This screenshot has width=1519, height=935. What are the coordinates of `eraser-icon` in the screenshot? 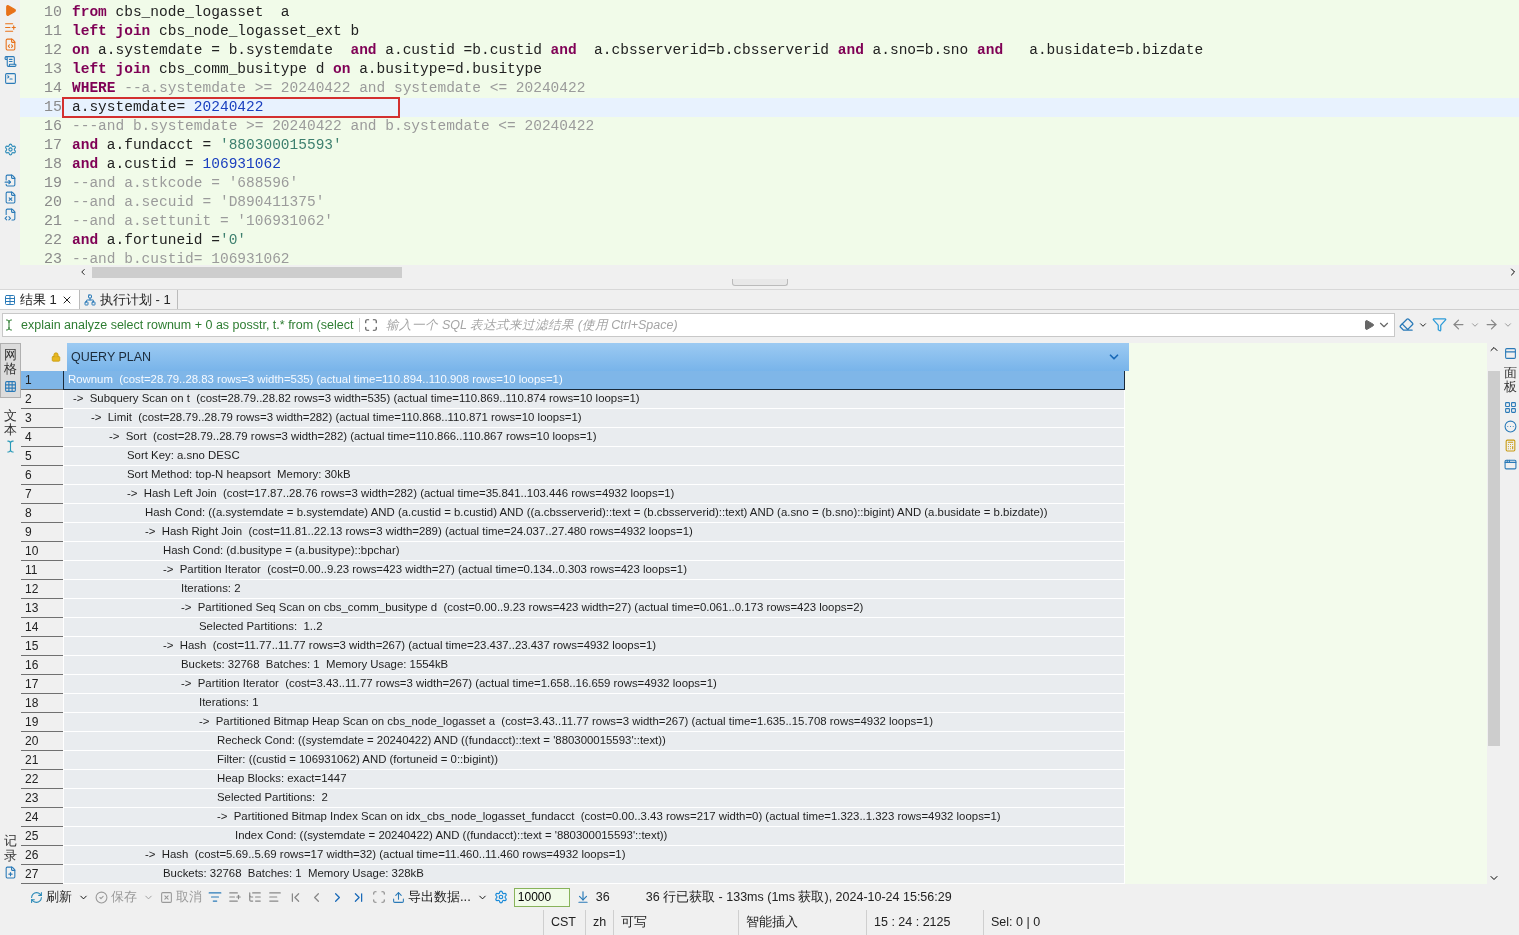 It's located at (1406, 325).